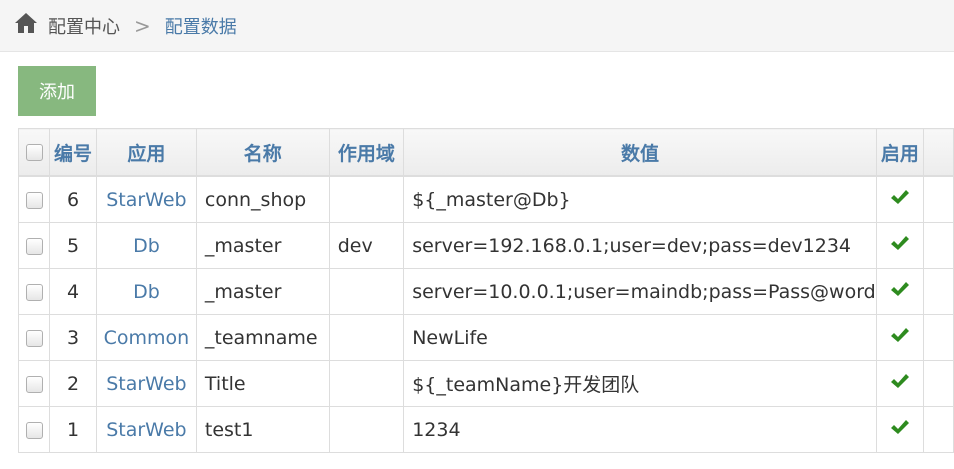 The height and width of the screenshot is (469, 954). Describe the element at coordinates (899, 152) in the screenshot. I see `header-enabled: 启用` at that location.